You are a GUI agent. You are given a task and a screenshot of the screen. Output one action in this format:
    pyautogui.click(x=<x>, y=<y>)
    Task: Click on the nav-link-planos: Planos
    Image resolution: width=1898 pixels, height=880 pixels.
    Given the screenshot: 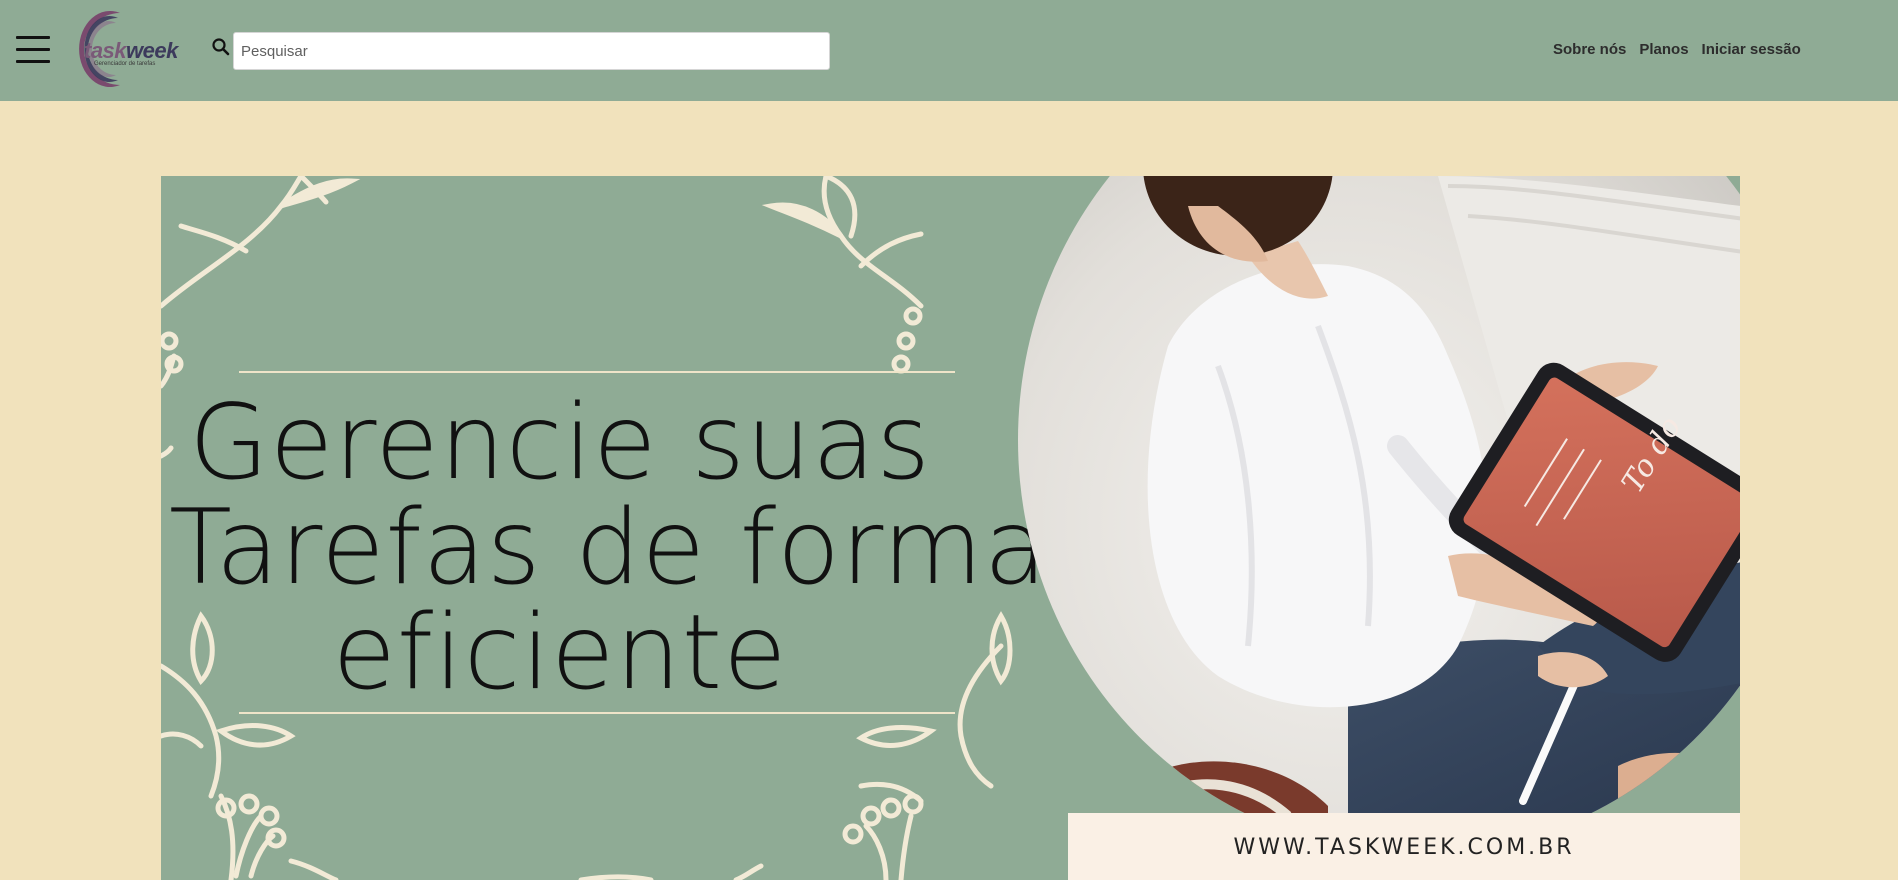 What is the action you would take?
    pyautogui.click(x=1663, y=49)
    